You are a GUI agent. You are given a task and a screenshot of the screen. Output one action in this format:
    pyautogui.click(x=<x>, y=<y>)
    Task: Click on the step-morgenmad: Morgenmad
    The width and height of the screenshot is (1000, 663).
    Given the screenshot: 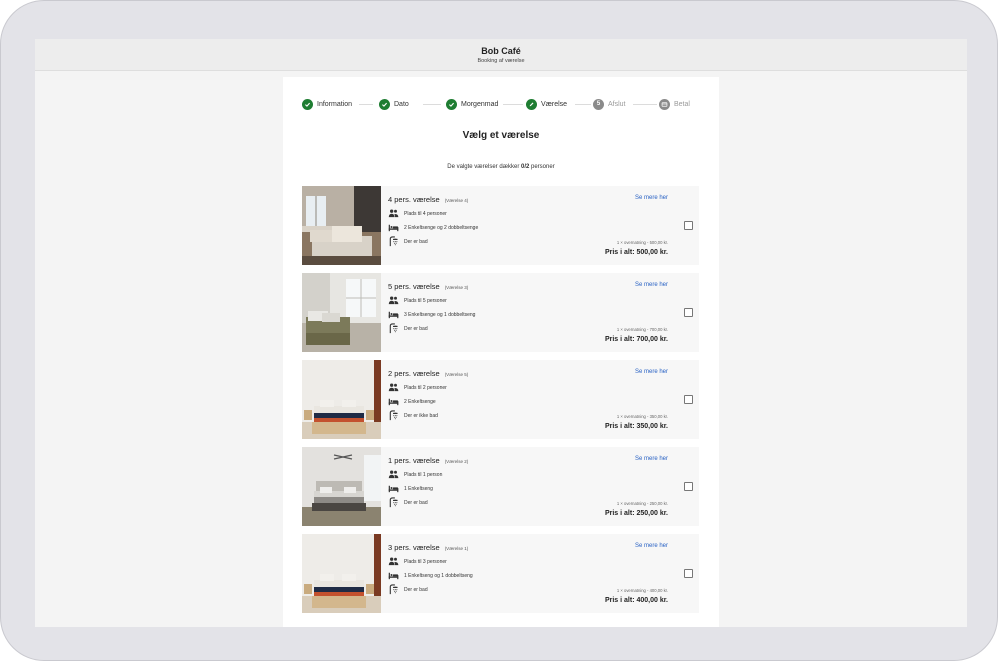 What is the action you would take?
    pyautogui.click(x=472, y=104)
    